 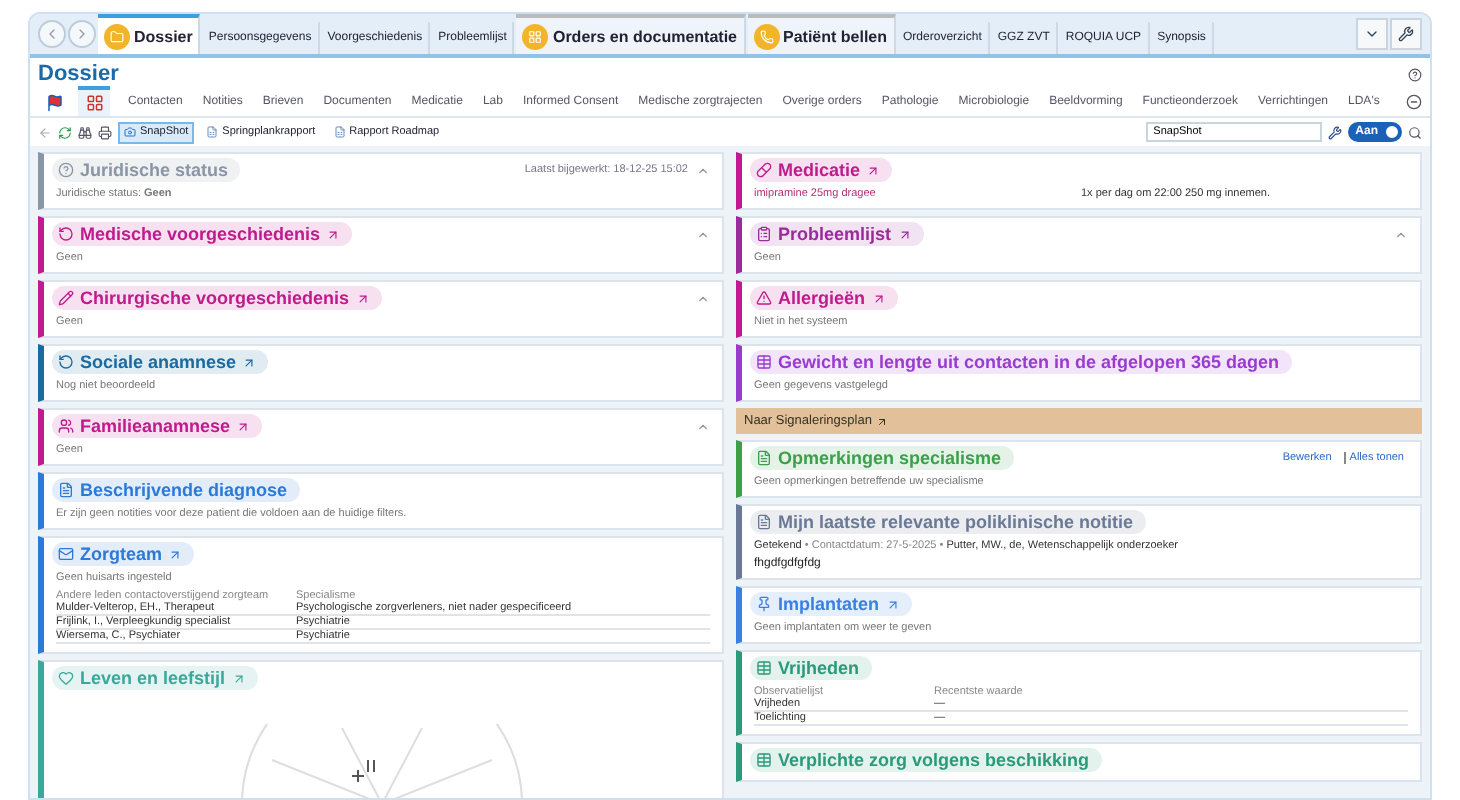 What do you see at coordinates (66, 426) in the screenshot?
I see `people-icon` at bounding box center [66, 426].